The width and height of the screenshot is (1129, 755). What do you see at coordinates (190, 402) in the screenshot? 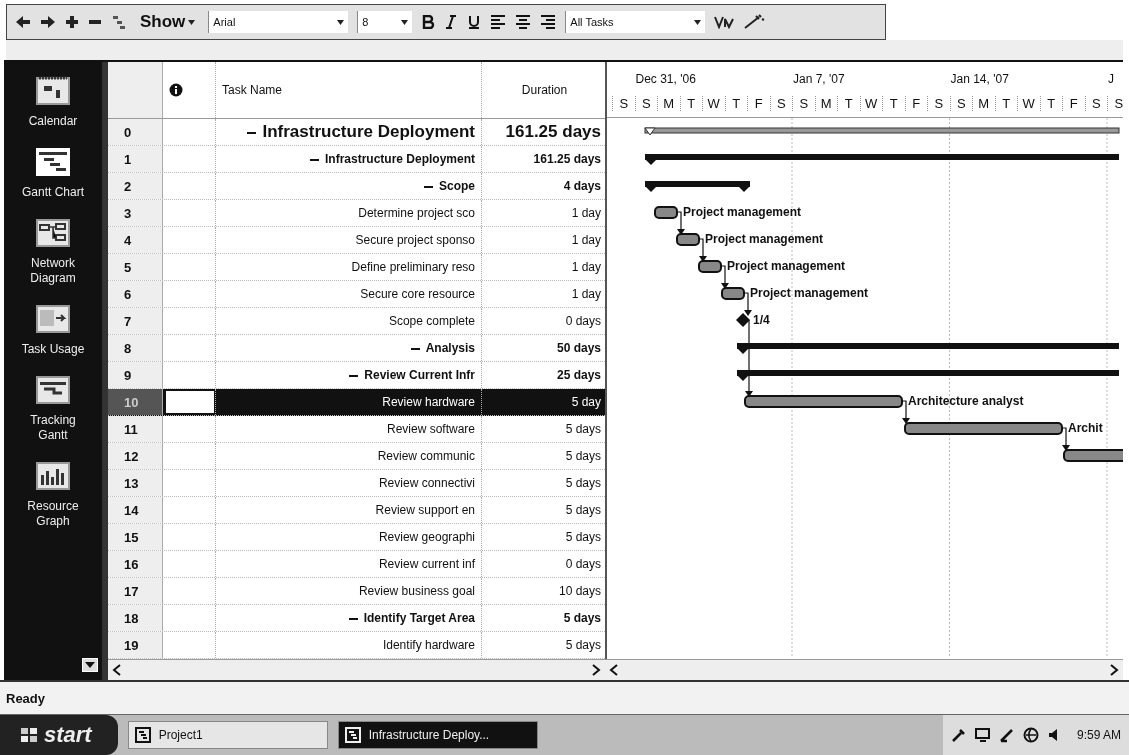
I see `cell-editor` at bounding box center [190, 402].